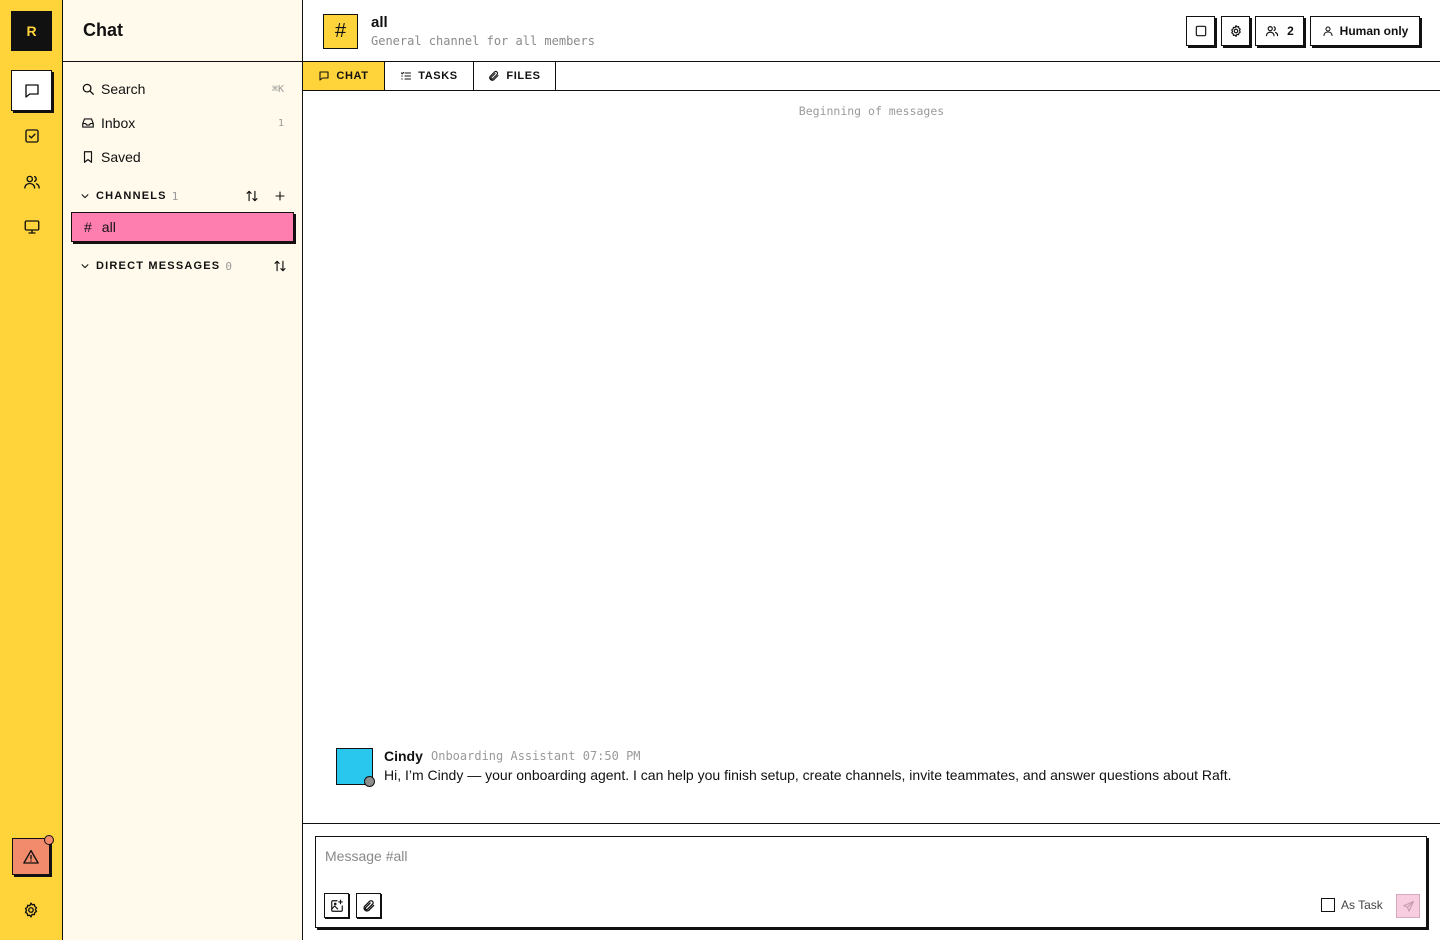  I want to click on sidebar-item-label: Saved, so click(121, 157).